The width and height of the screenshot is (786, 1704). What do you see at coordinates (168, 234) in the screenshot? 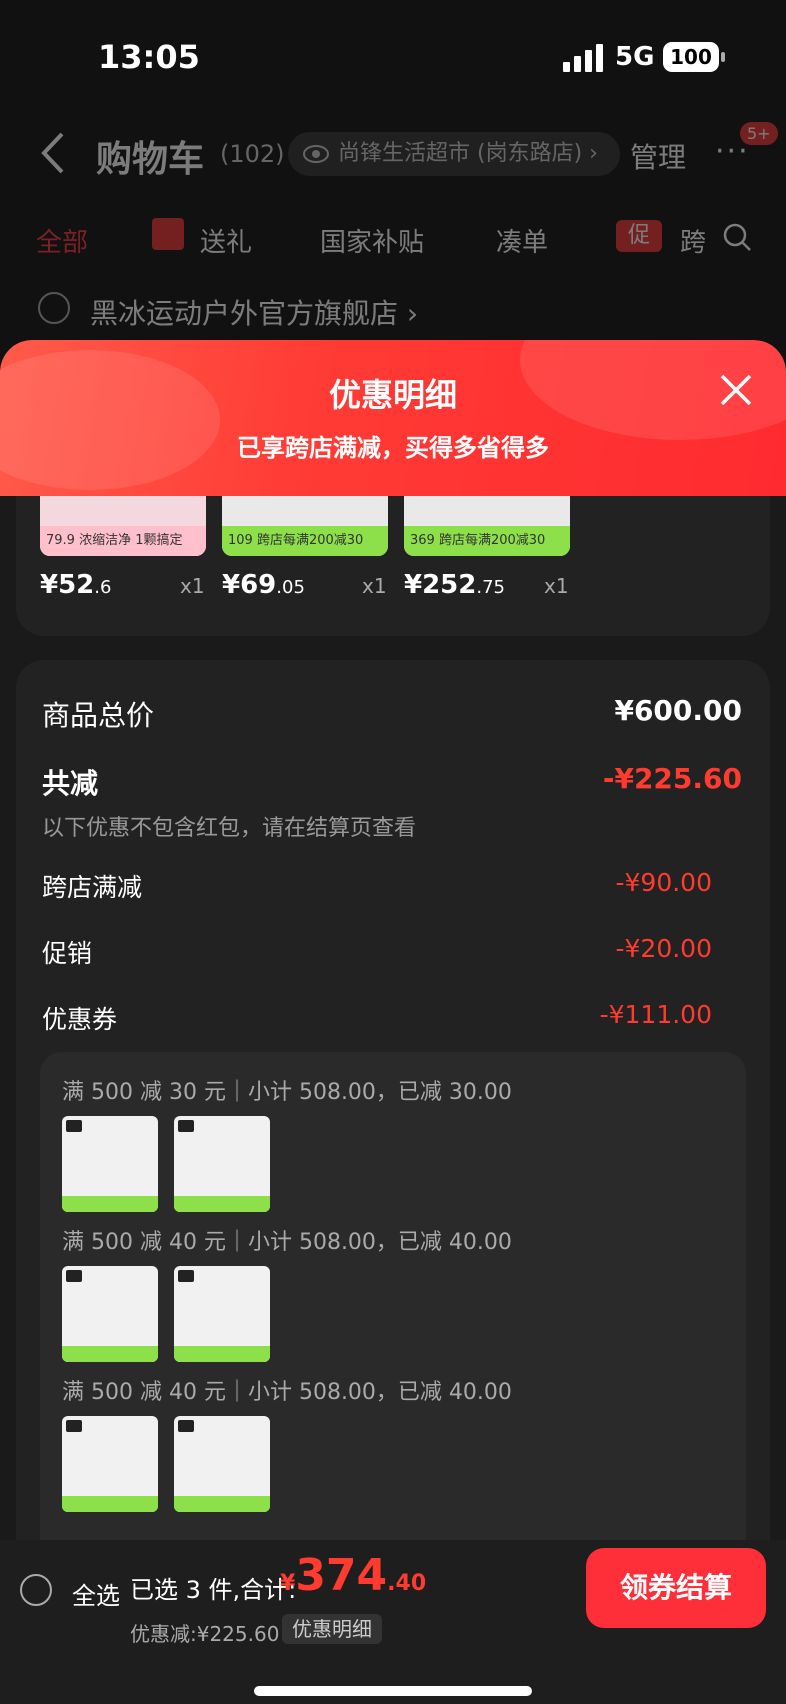
I see `gift-icon` at bounding box center [168, 234].